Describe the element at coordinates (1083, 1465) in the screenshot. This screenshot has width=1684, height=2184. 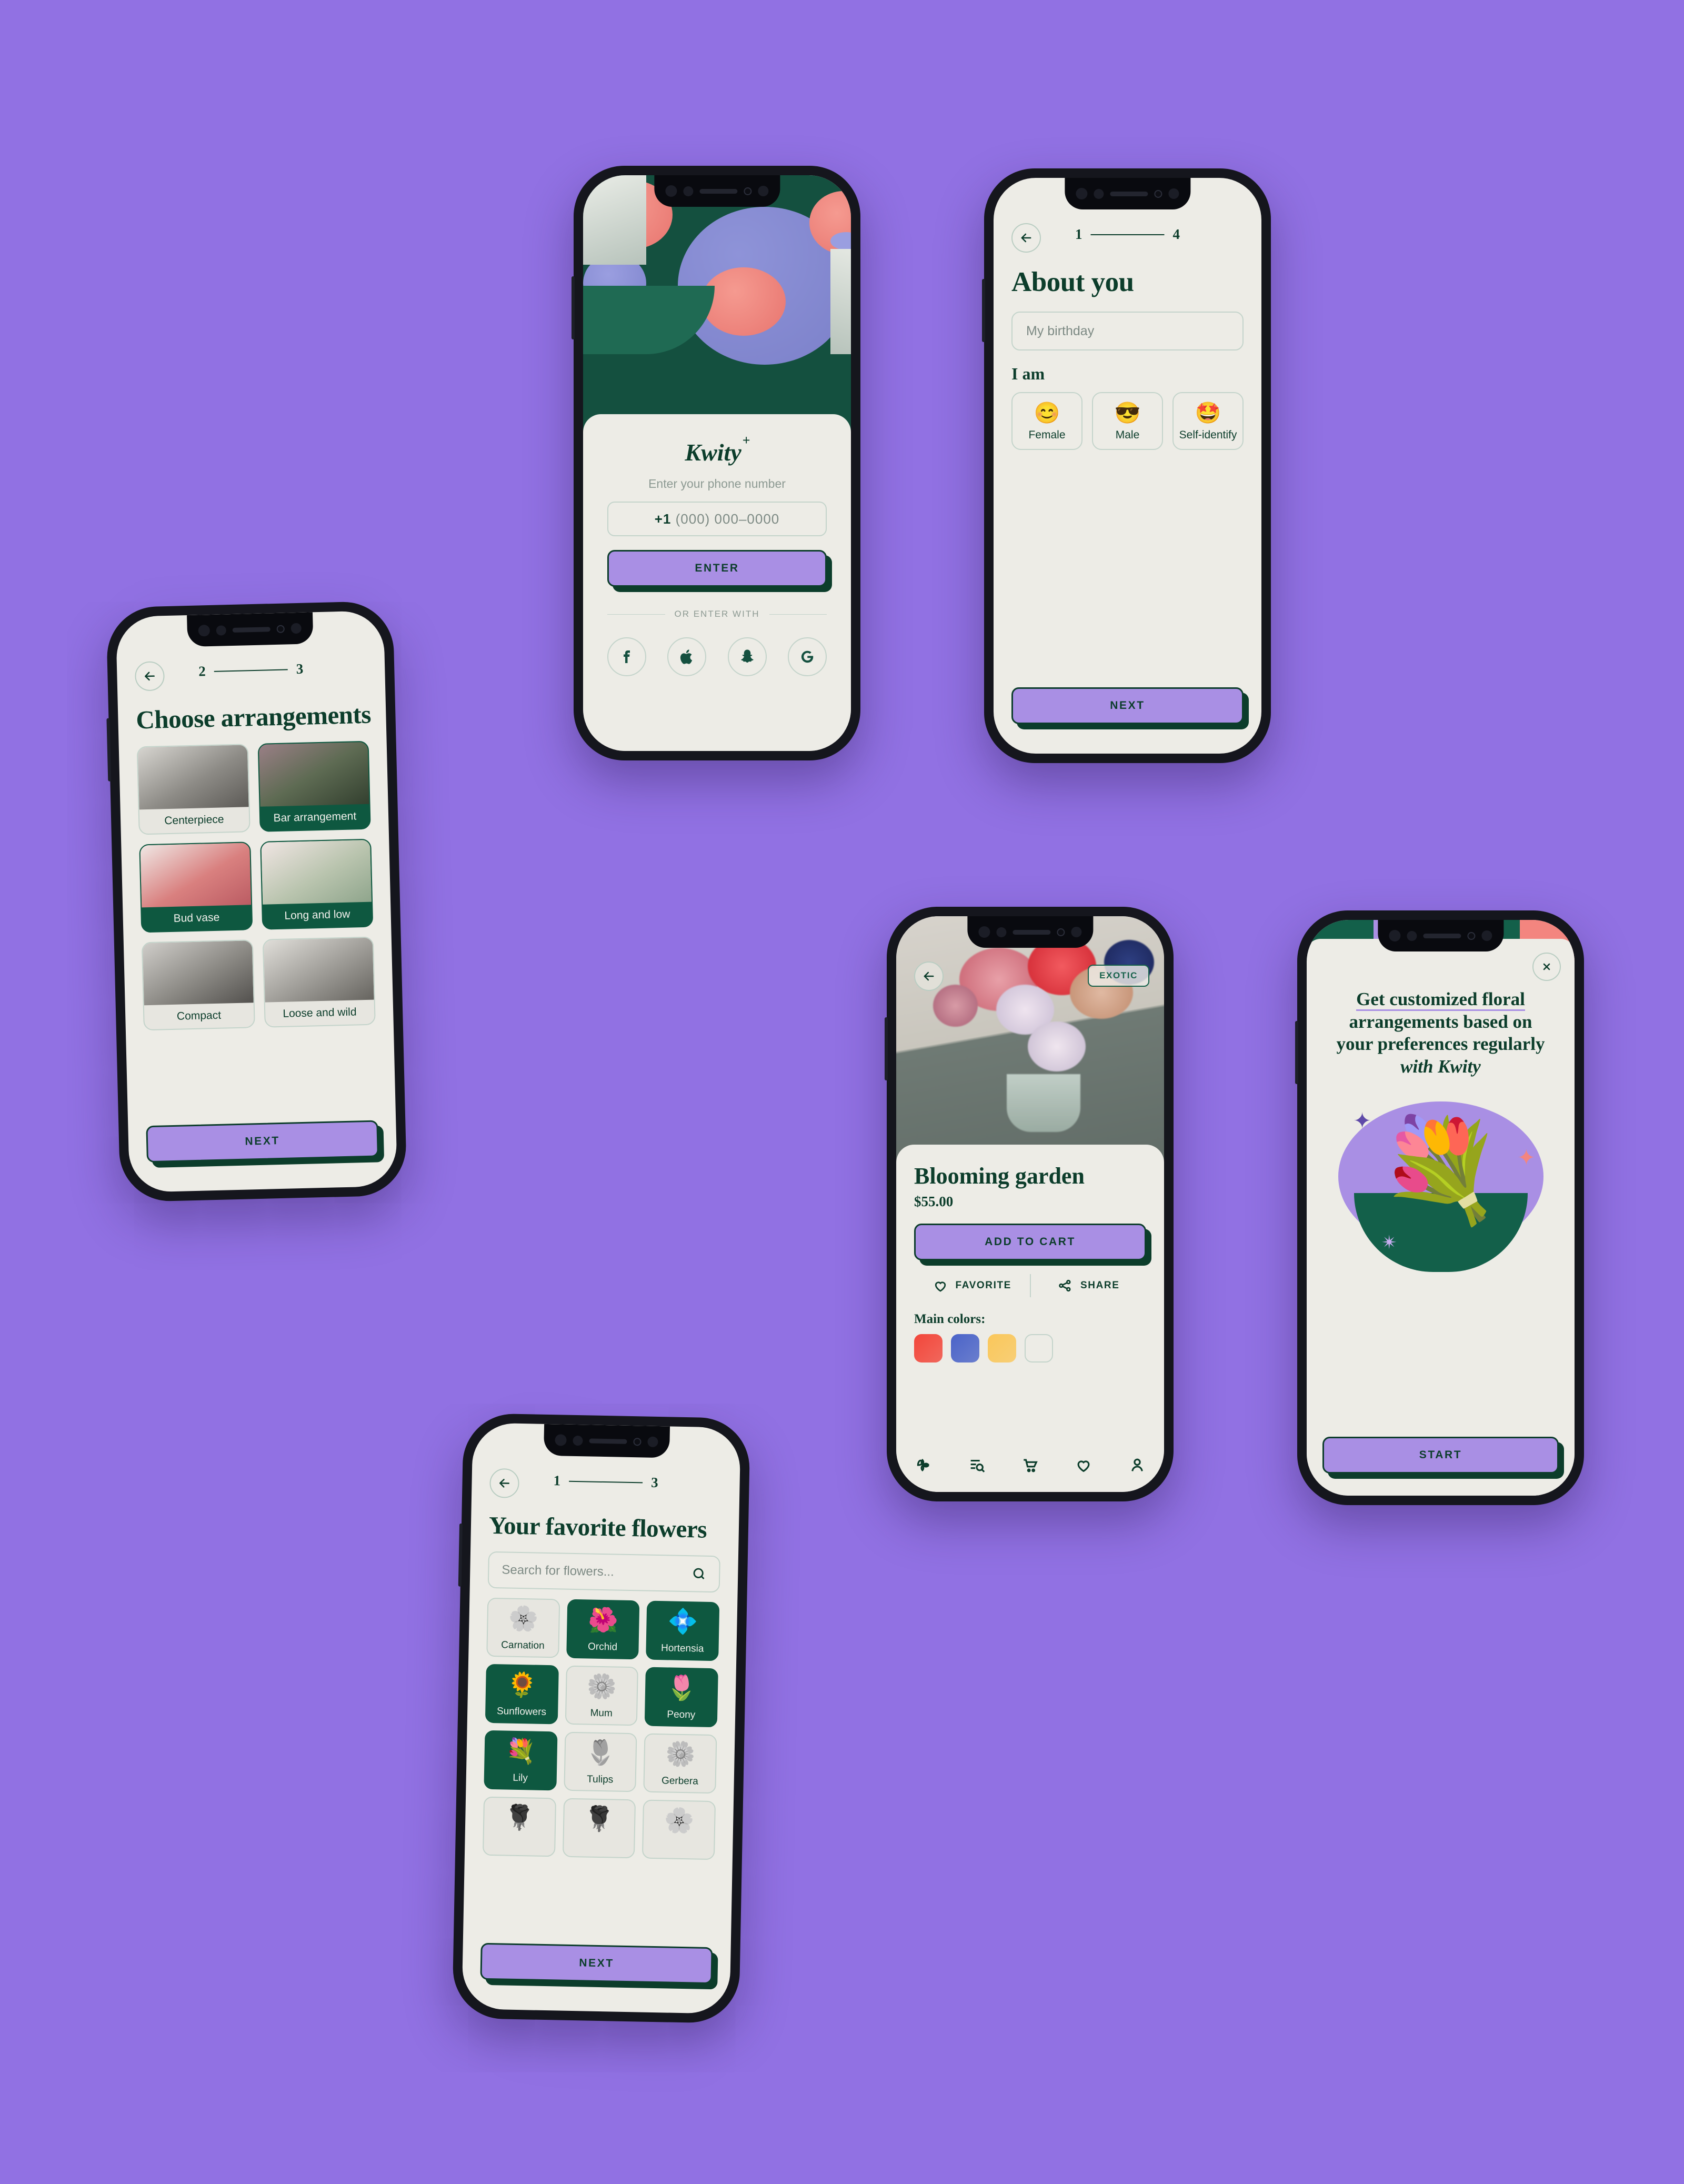
I see `heart-icon` at that location.